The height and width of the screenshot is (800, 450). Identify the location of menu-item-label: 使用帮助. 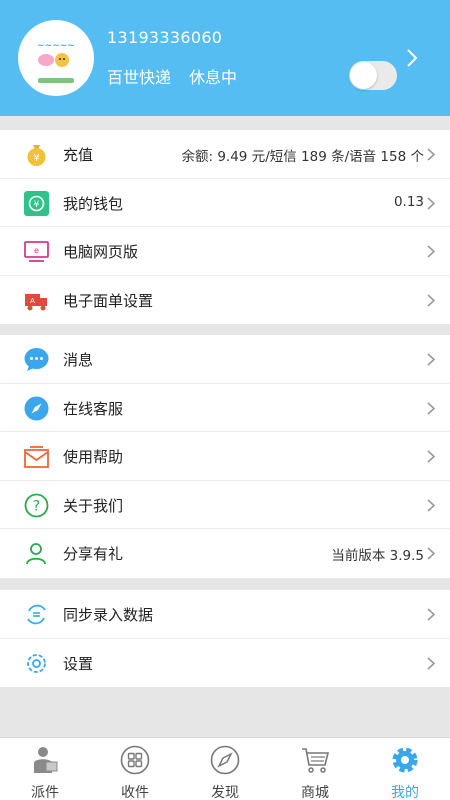
(93, 457).